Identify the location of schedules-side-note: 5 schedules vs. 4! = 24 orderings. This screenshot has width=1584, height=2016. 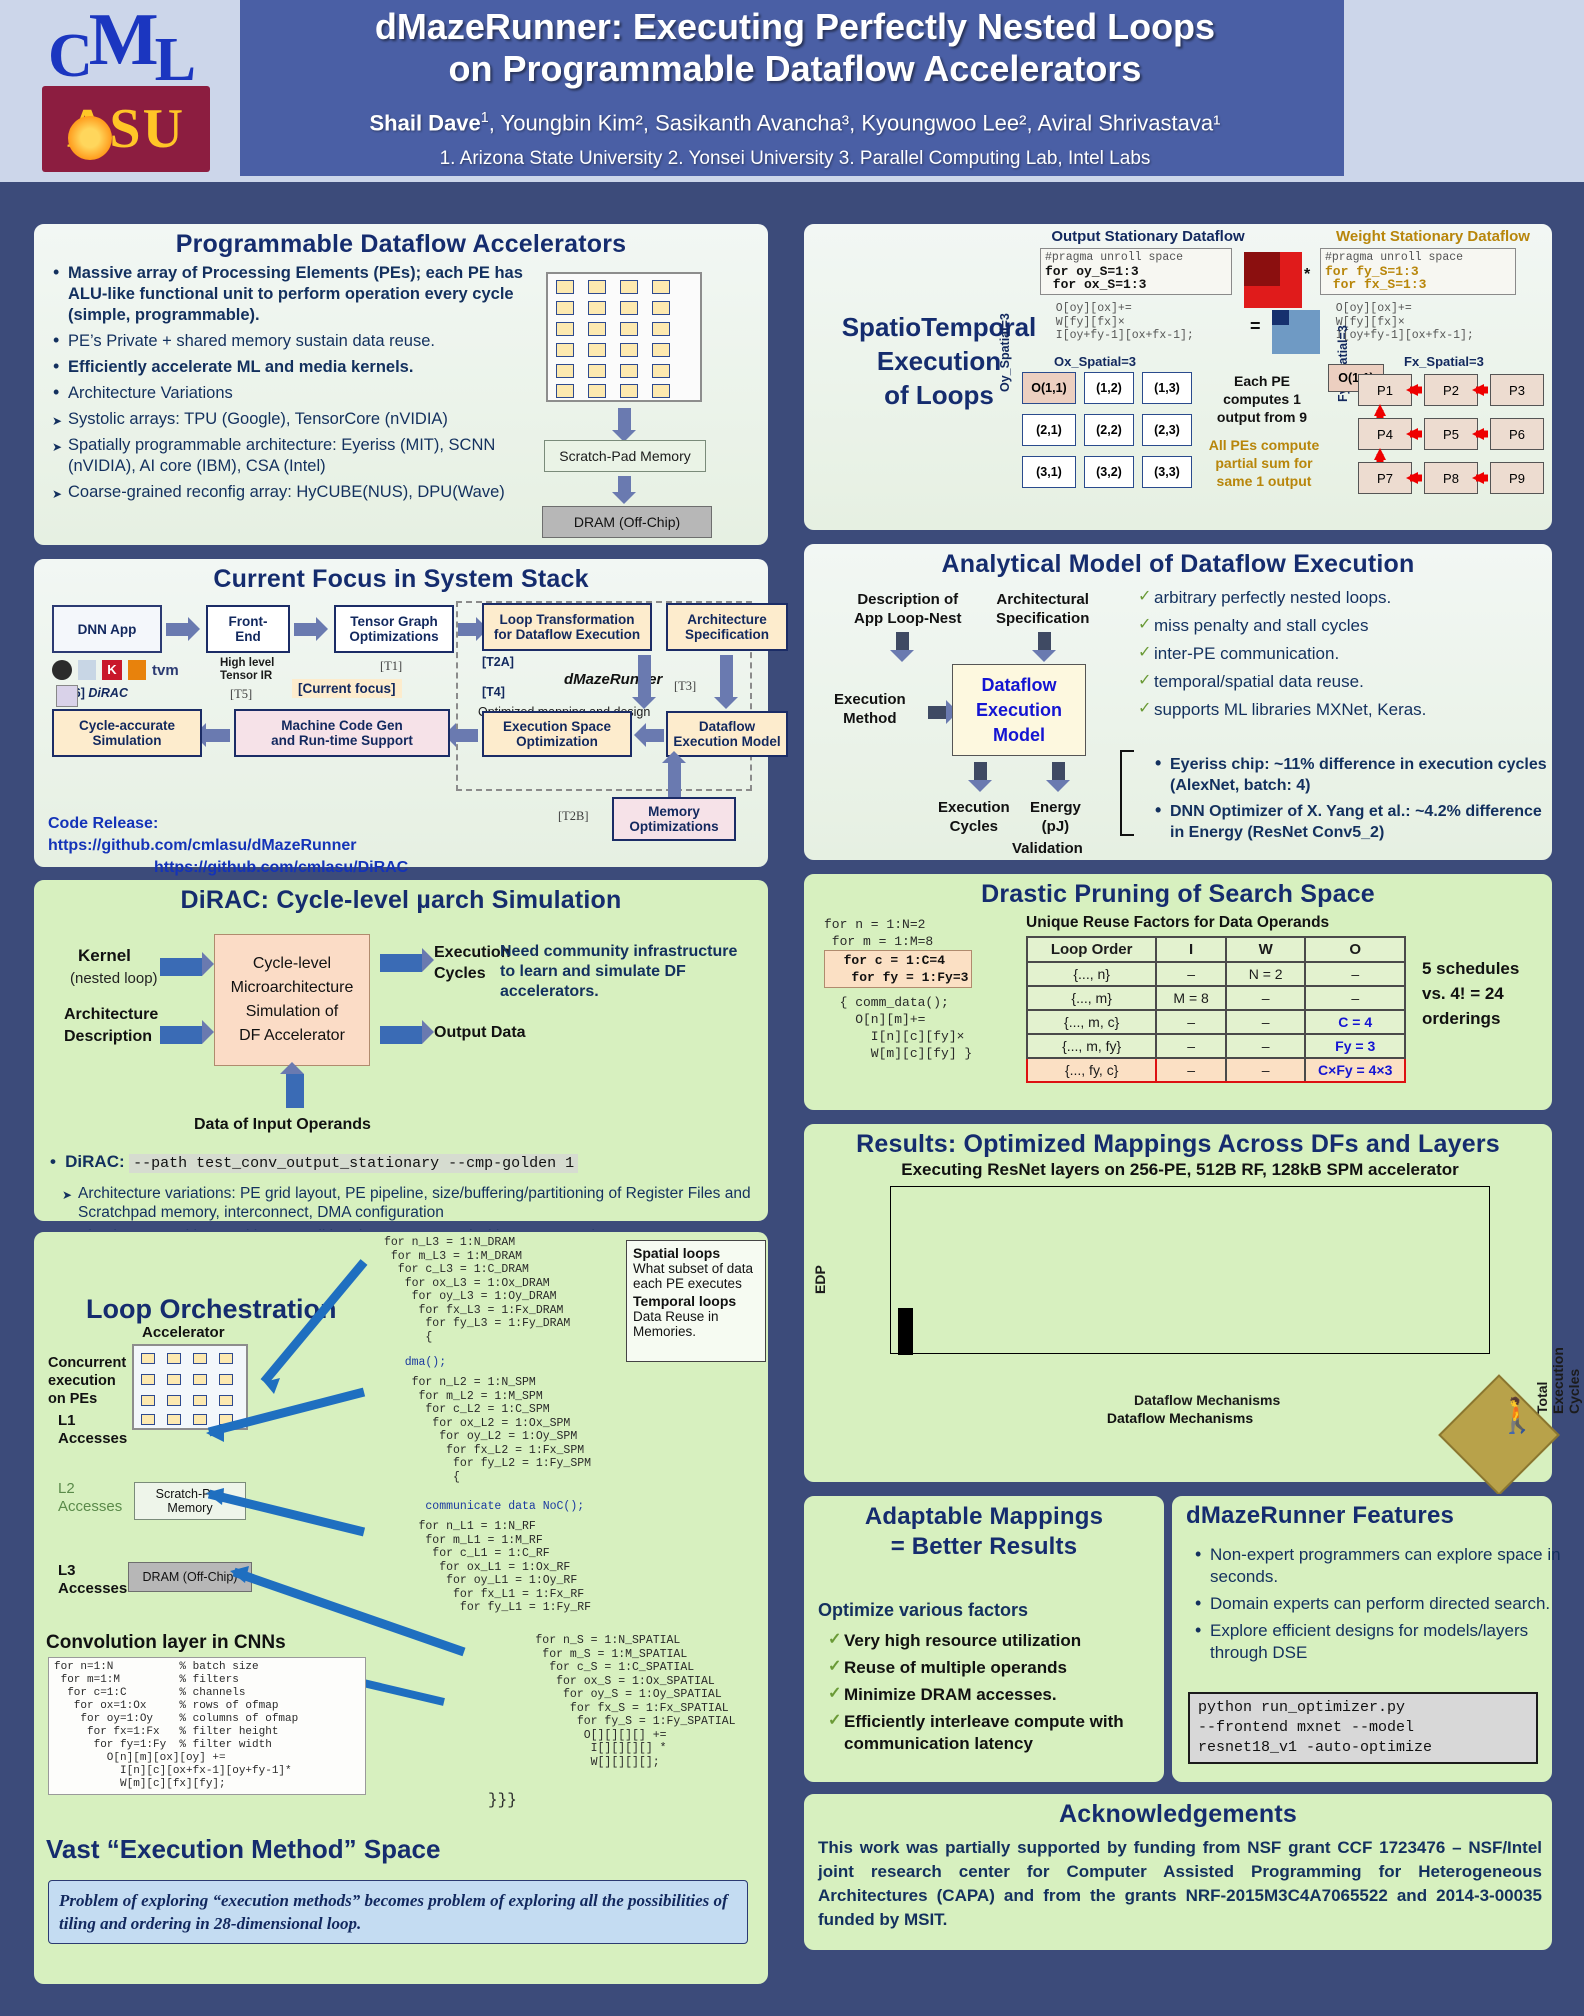
(1471, 993).